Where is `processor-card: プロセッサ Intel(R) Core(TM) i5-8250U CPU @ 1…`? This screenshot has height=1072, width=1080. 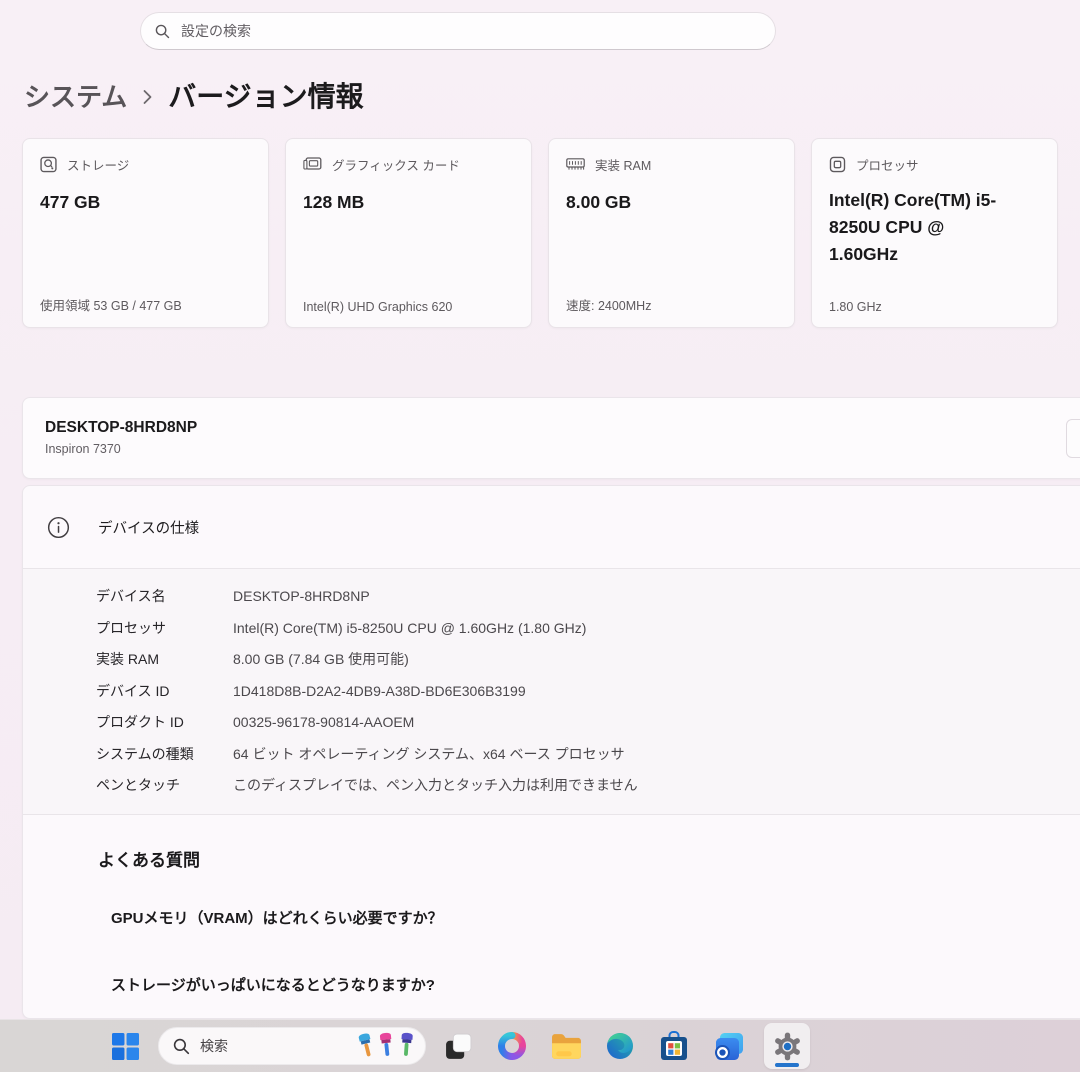
processor-card: プロセッサ Intel(R) Core(TM) i5-8250U CPU @ 1… is located at coordinates (934, 233).